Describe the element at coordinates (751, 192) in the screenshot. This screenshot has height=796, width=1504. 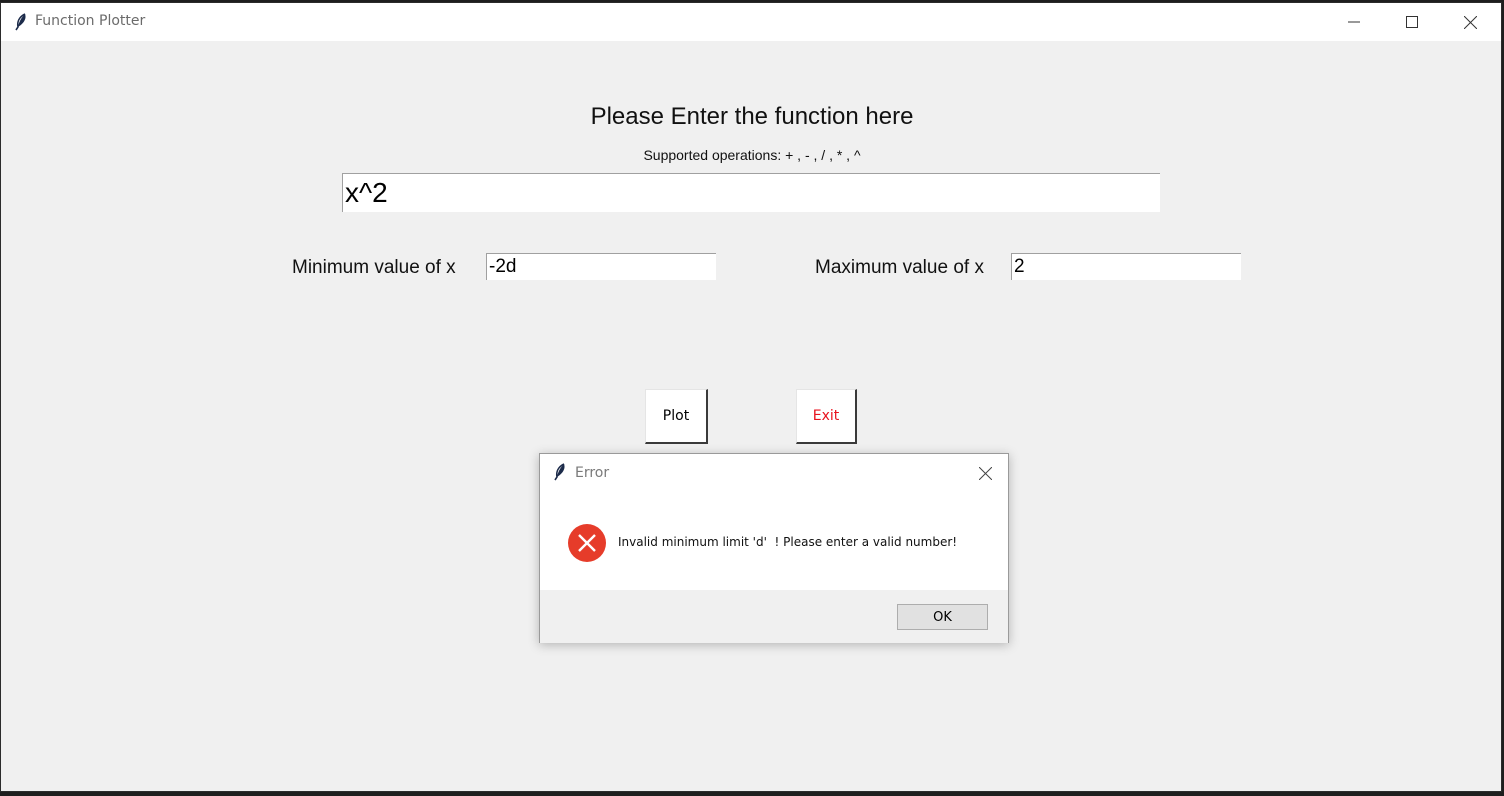
I see `function-input` at that location.